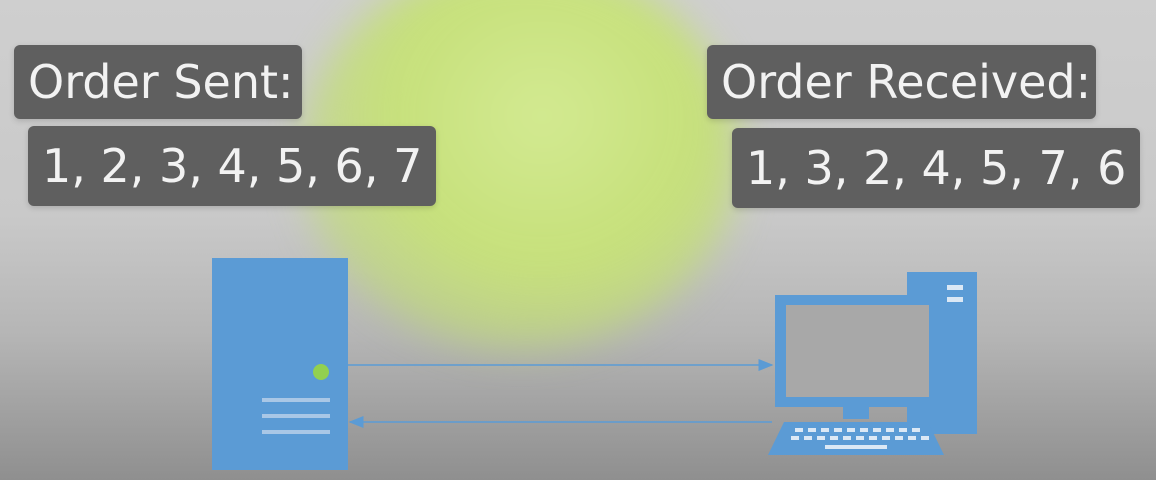 The height and width of the screenshot is (480, 1156). What do you see at coordinates (321, 372) in the screenshot?
I see `server-status-led` at bounding box center [321, 372].